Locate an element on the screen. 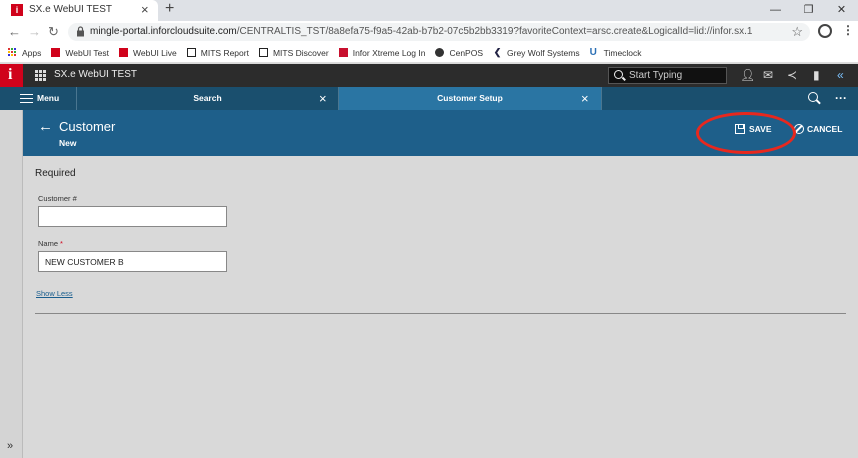 Image resolution: width=858 pixels, height=458 pixels. left-rail: » is located at coordinates (11, 284).